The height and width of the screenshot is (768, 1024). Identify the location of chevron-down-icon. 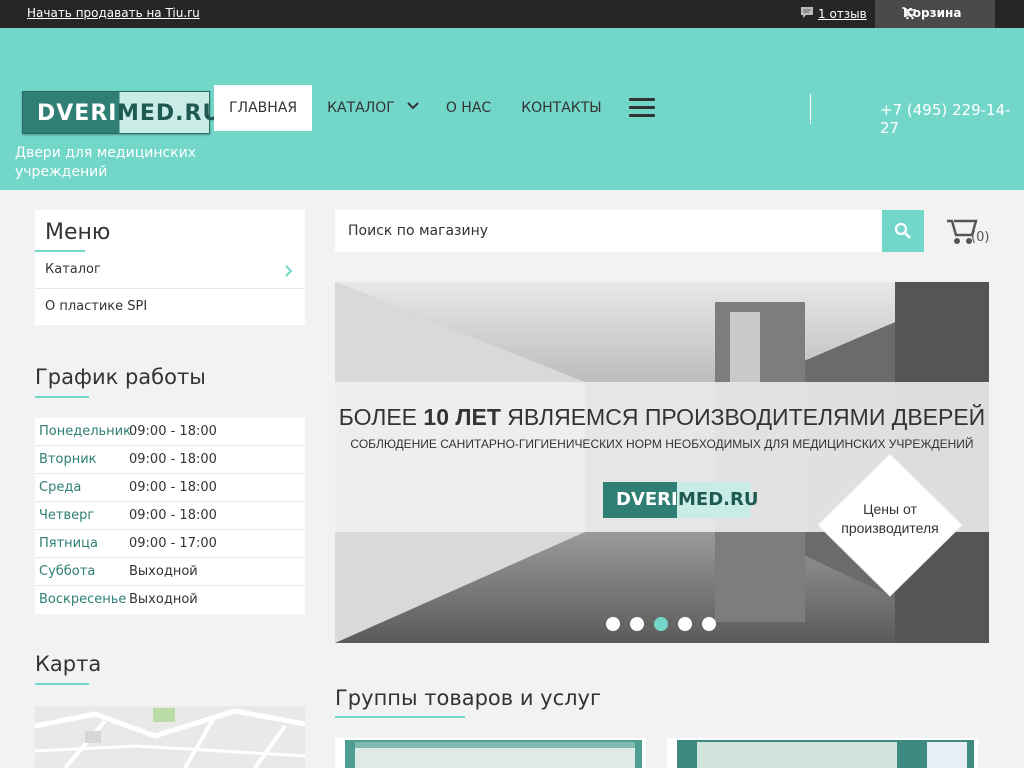
(413, 106).